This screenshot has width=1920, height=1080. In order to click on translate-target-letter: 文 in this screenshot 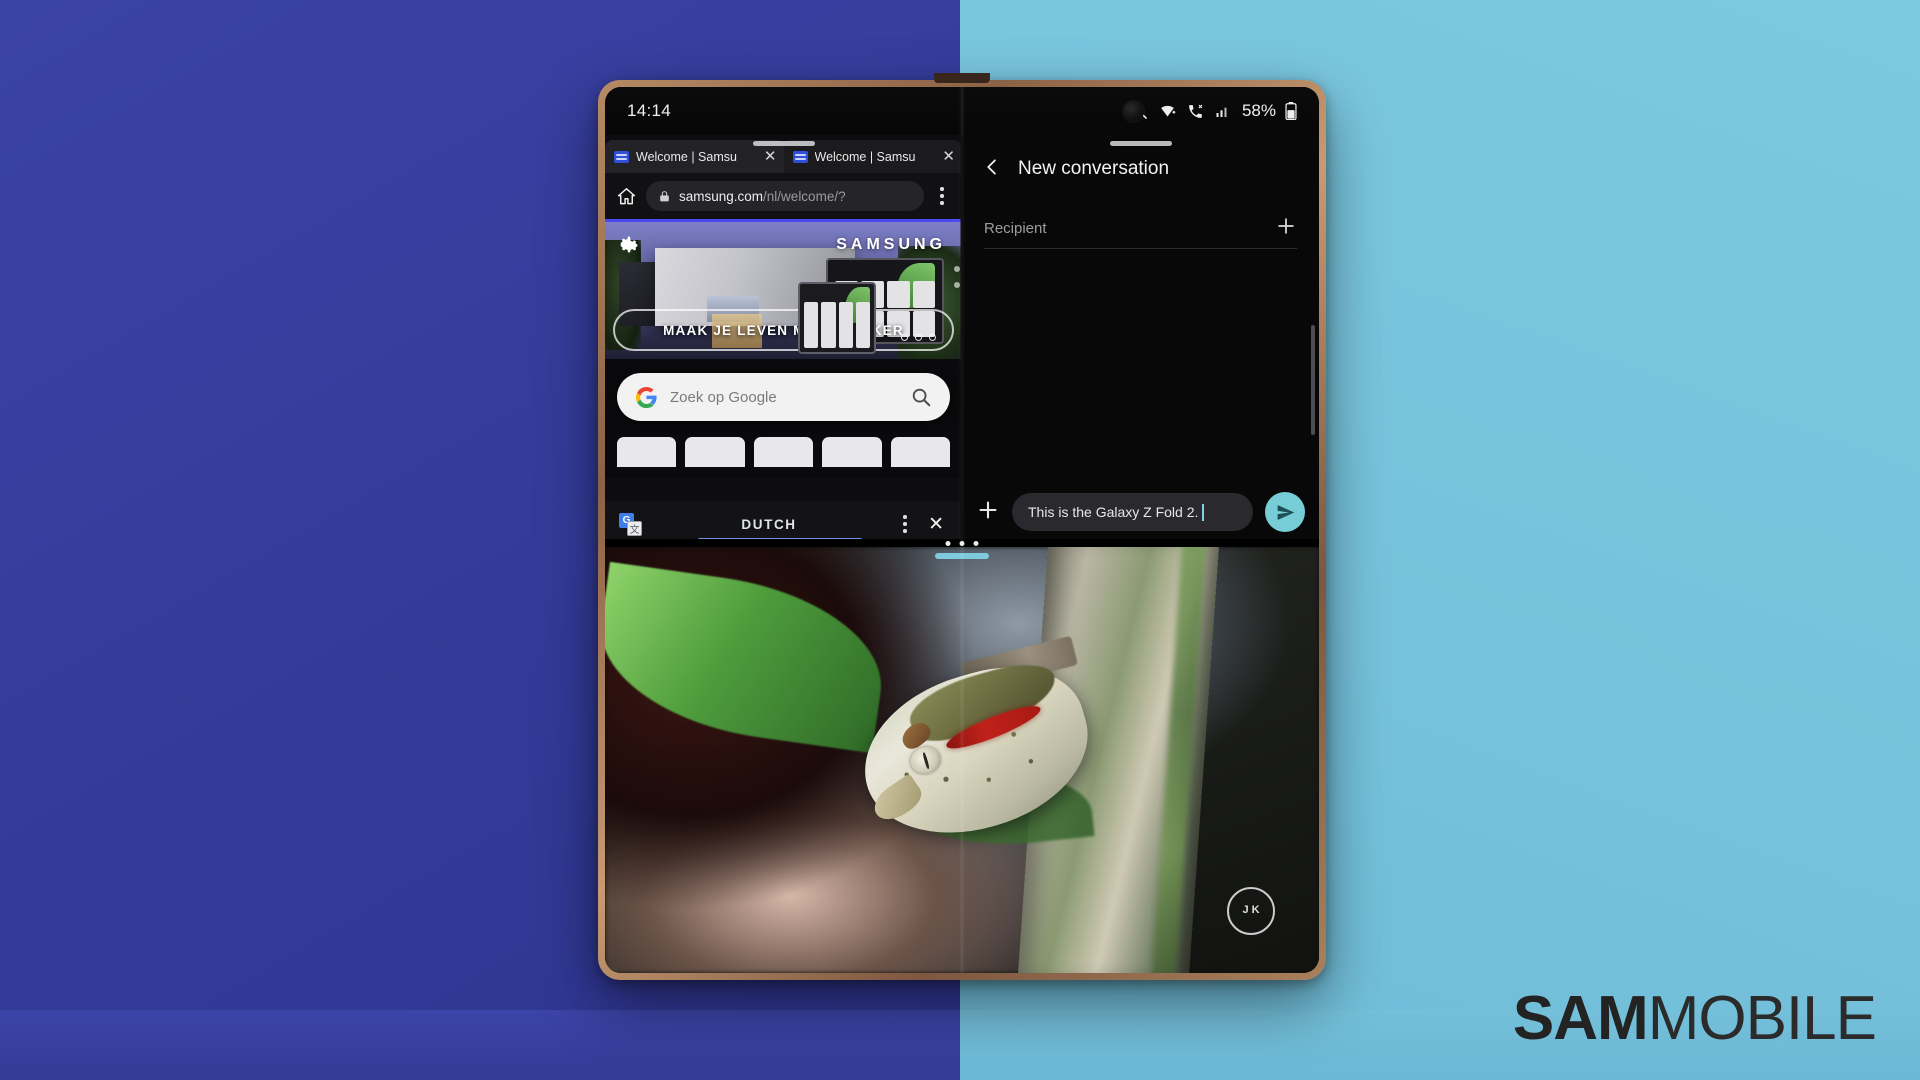, I will do `click(634, 528)`.